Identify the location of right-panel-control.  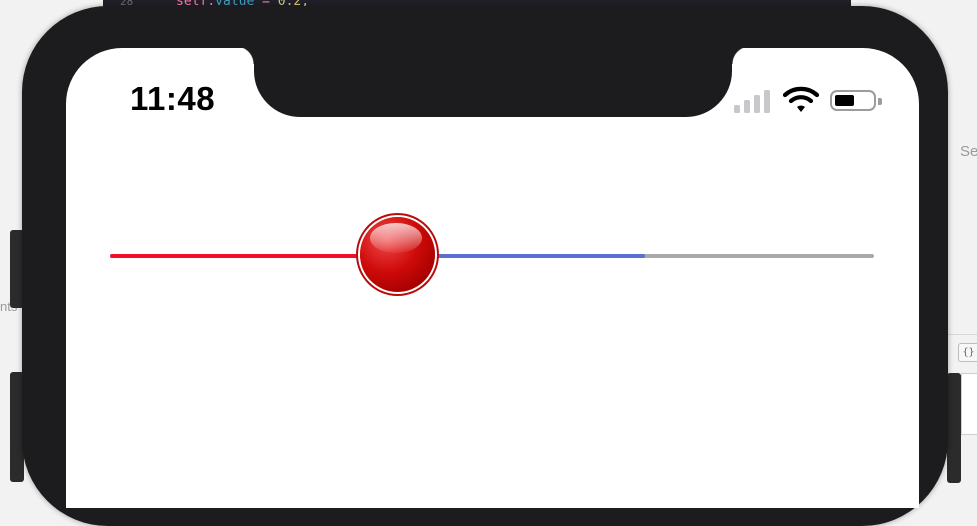
(969, 404).